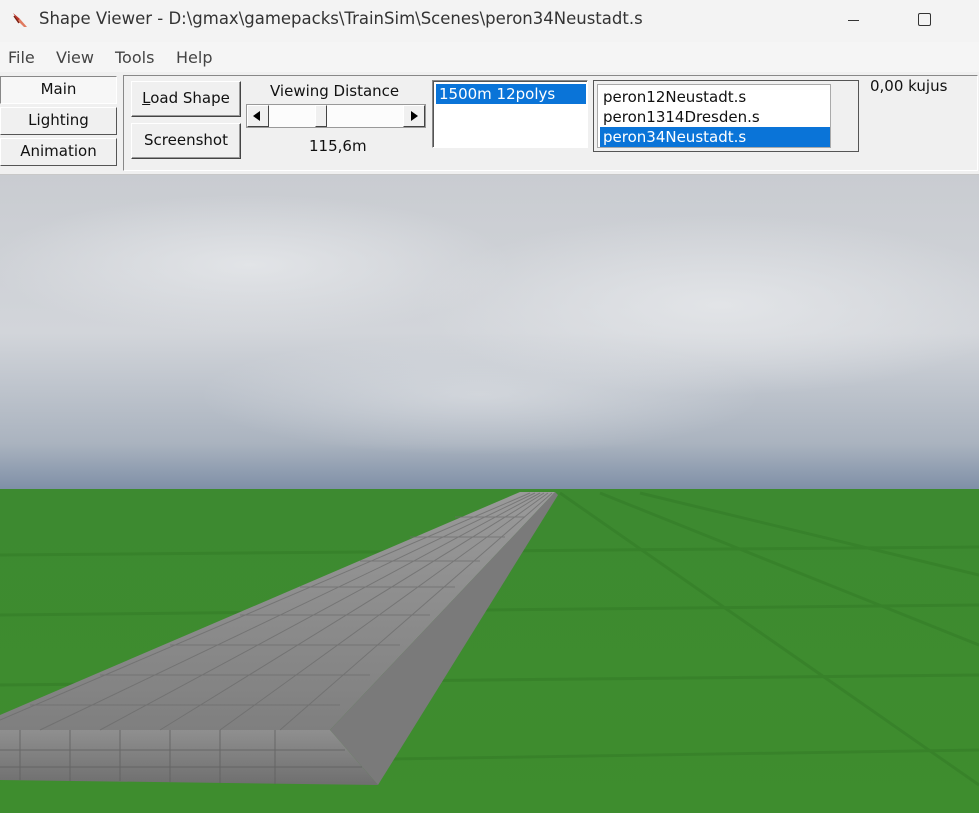  Describe the element at coordinates (190, 98) in the screenshot. I see `load-shape-label: oad Shape` at that location.